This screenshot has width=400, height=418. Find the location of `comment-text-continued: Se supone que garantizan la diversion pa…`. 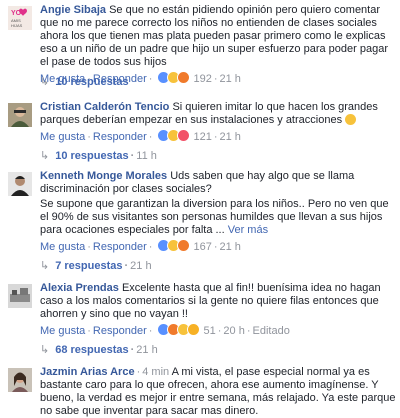

comment-text-continued: Se supone que garantizan la diversion pa… is located at coordinates (214, 217).